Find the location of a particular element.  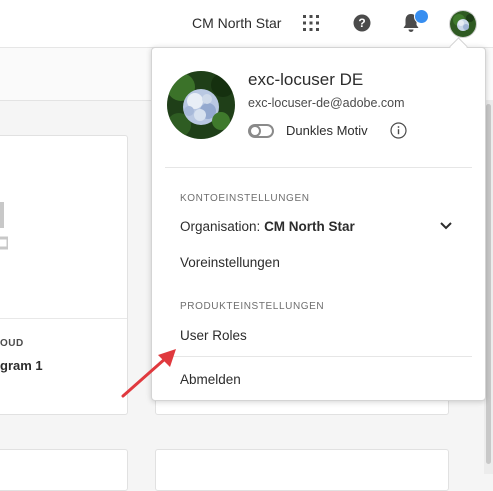

org-prefix: Organisation: is located at coordinates (220, 226).